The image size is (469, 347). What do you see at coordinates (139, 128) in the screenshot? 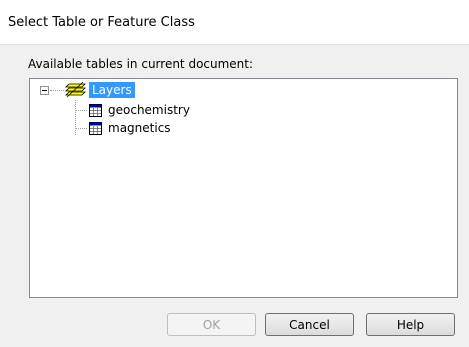
I see `tree-node-magnetics-label: magnetics` at bounding box center [139, 128].